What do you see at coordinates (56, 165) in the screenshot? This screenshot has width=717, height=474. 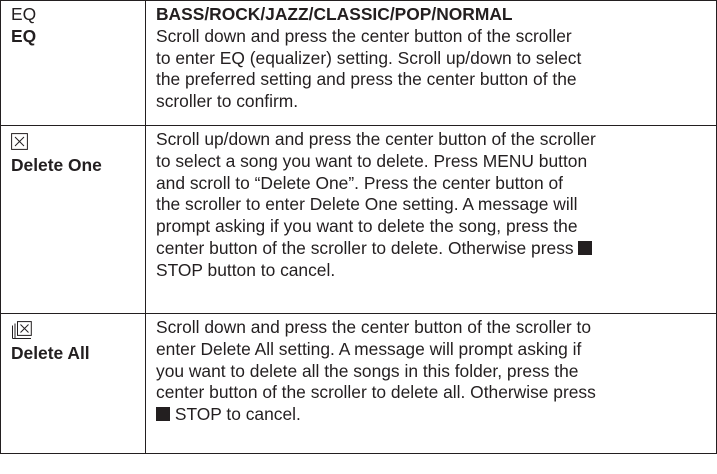 I see `setting-name-delete-one: Delete One` at bounding box center [56, 165].